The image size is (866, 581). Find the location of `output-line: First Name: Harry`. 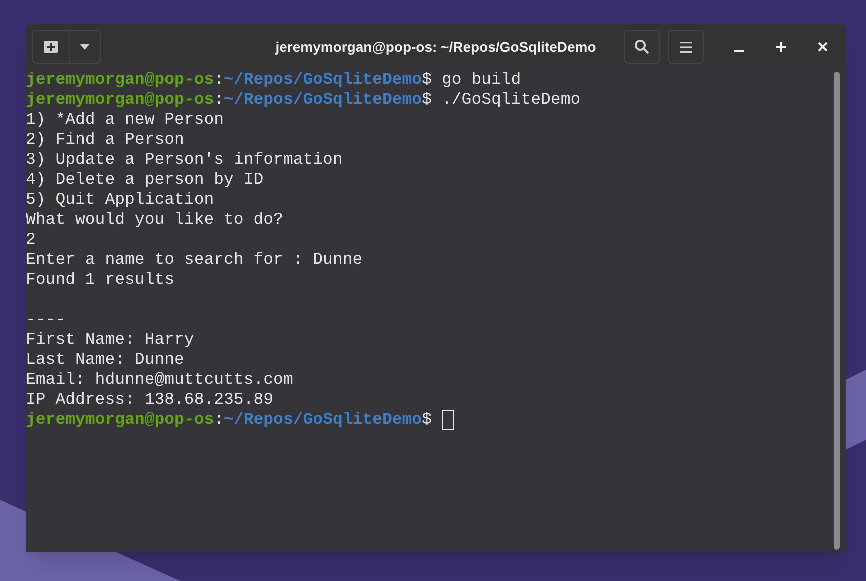

output-line: First Name: Harry is located at coordinates (111, 340).